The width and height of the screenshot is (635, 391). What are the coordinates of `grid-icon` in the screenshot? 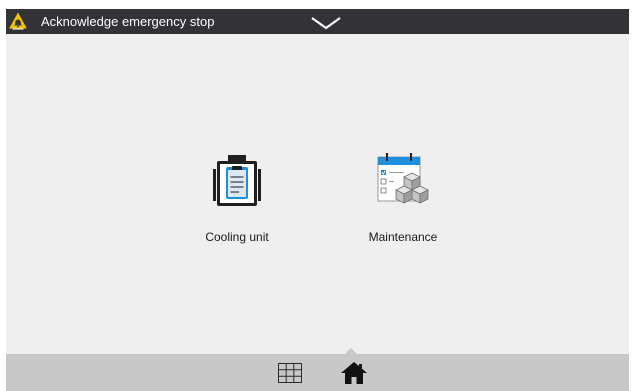 It's located at (290, 373).